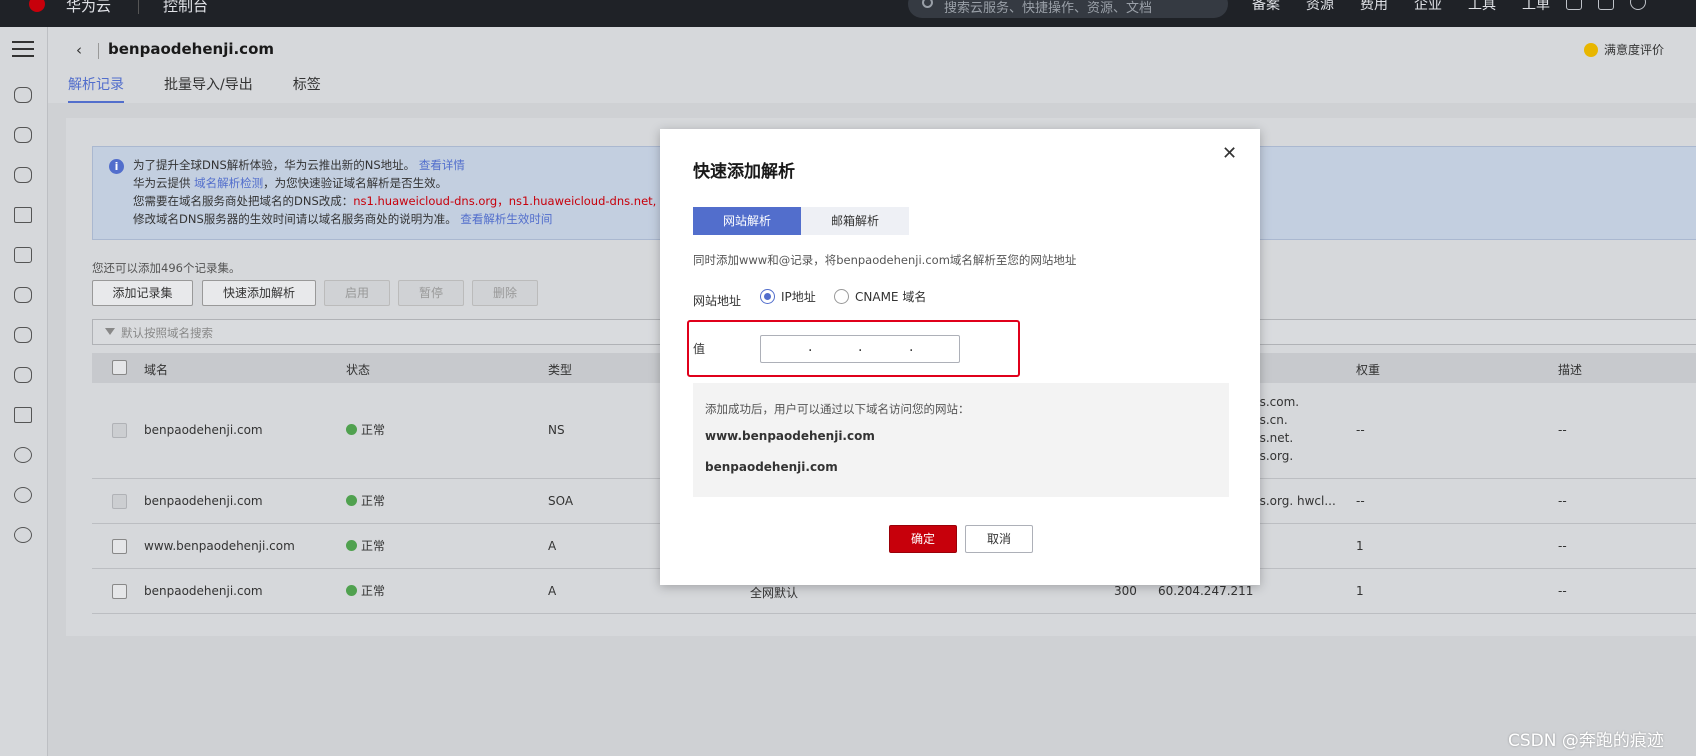 The width and height of the screenshot is (1696, 756). Describe the element at coordinates (1266, 7) in the screenshot. I see `topnav-beian: 备案` at that location.